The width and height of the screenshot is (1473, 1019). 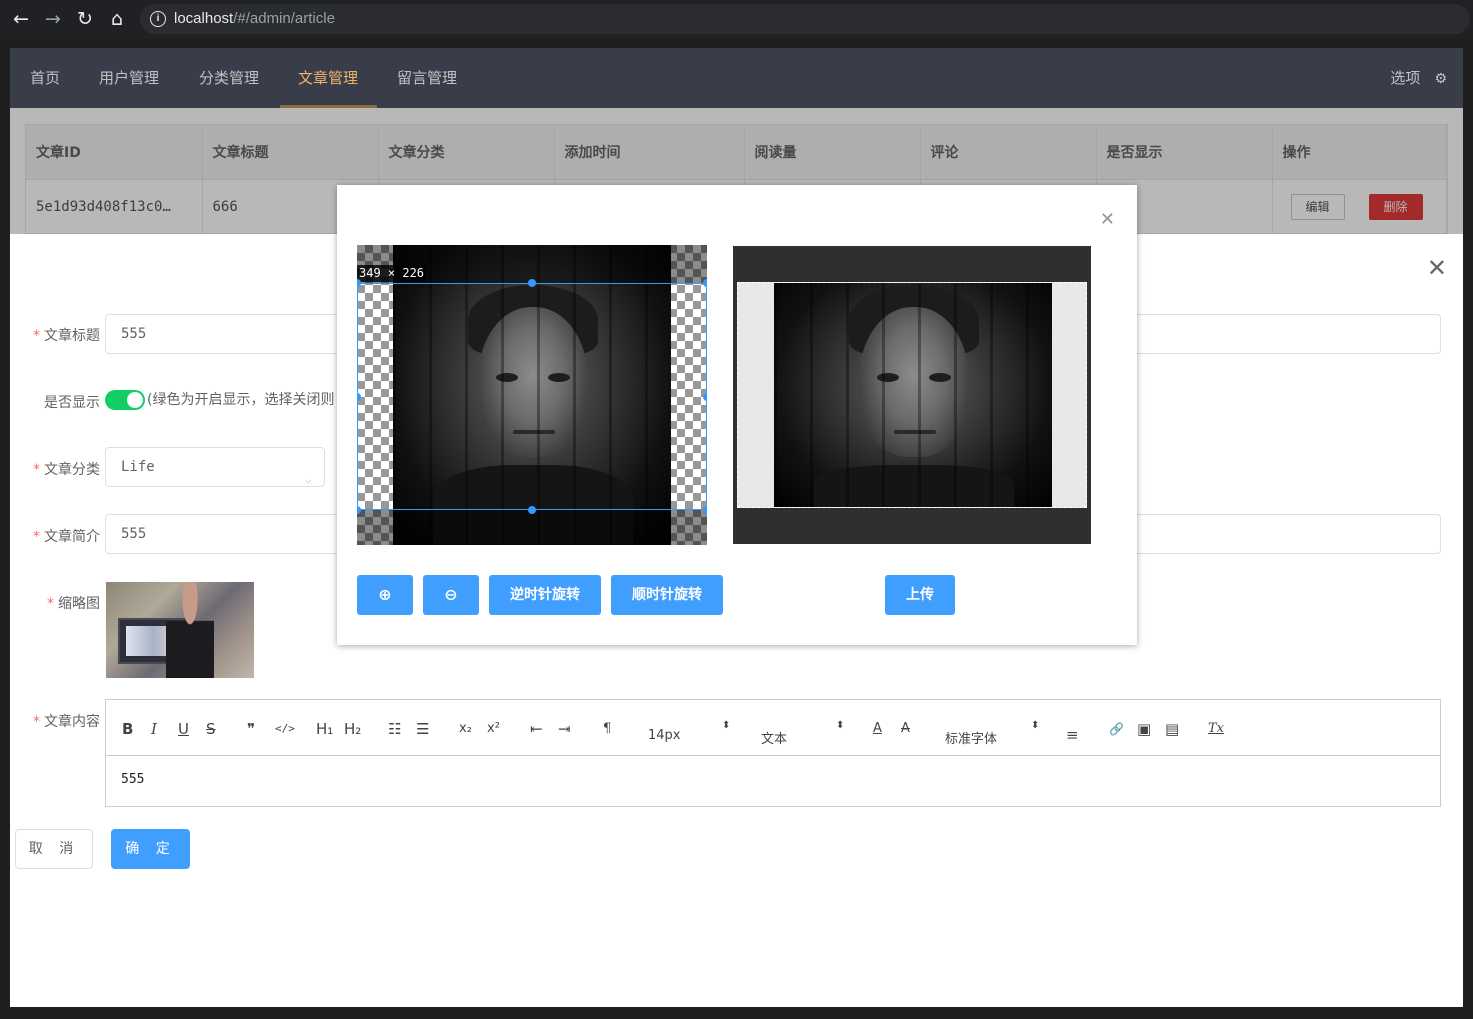 I want to click on ordered-list-icon: ☷, so click(x=394, y=729).